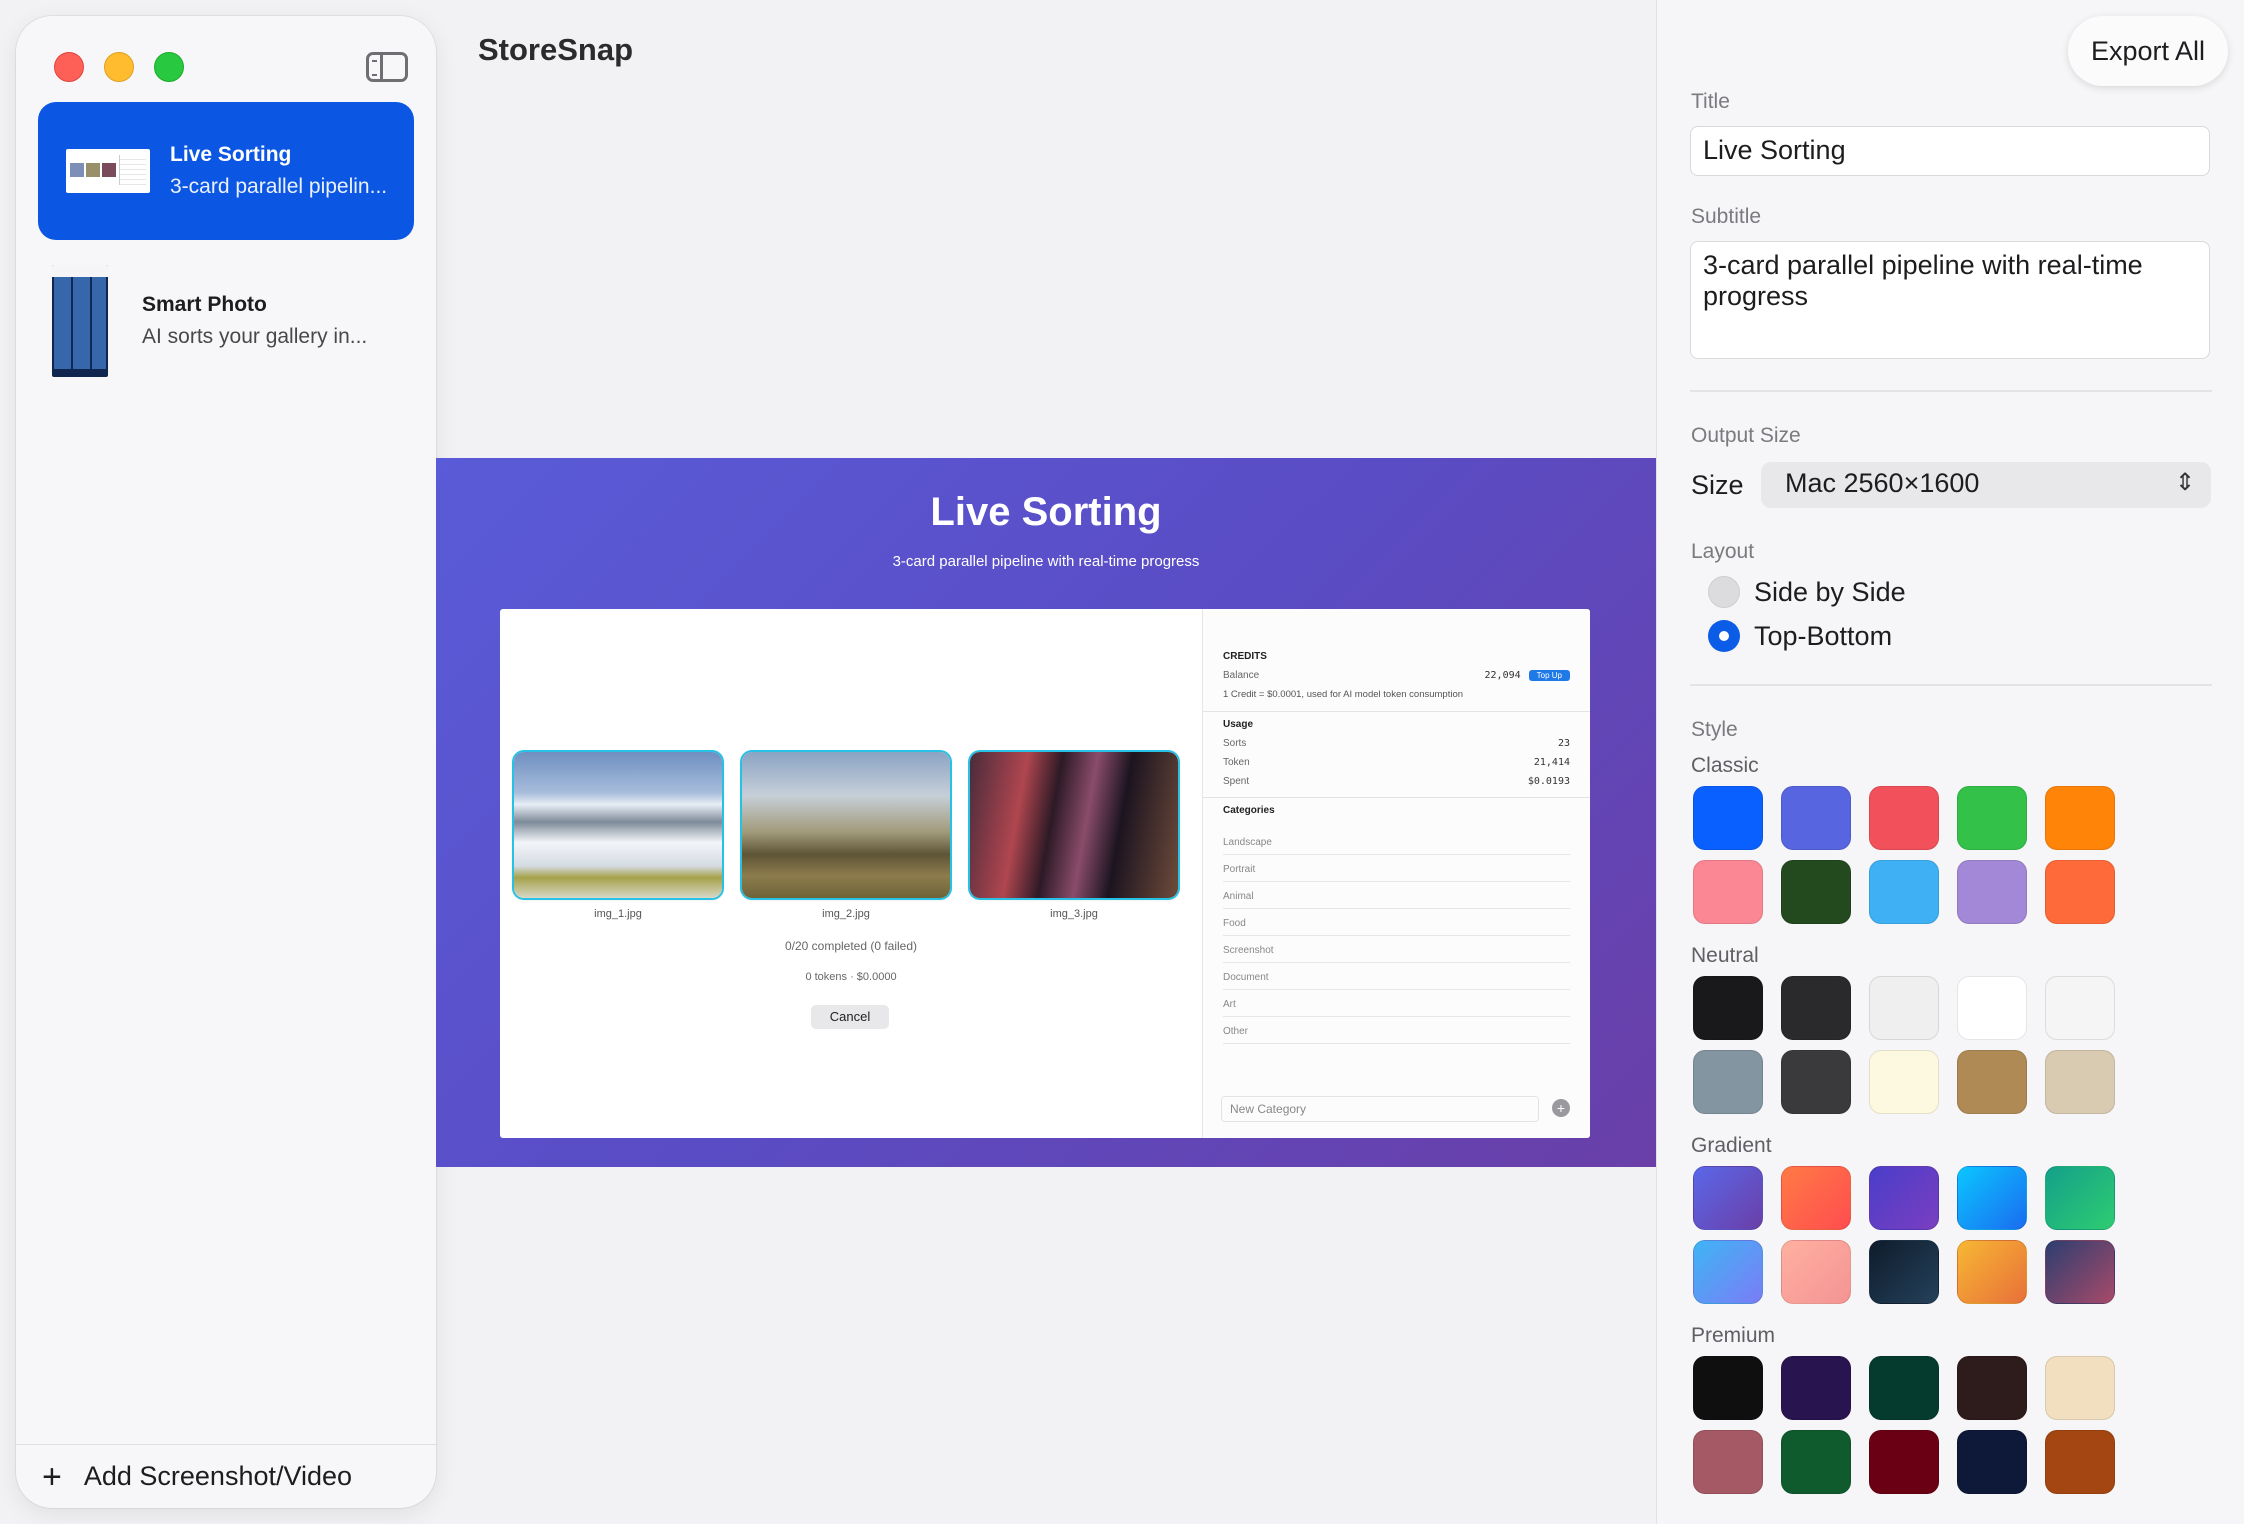  I want to click on layout-option-side-by-side: Side by Side, so click(1807, 592).